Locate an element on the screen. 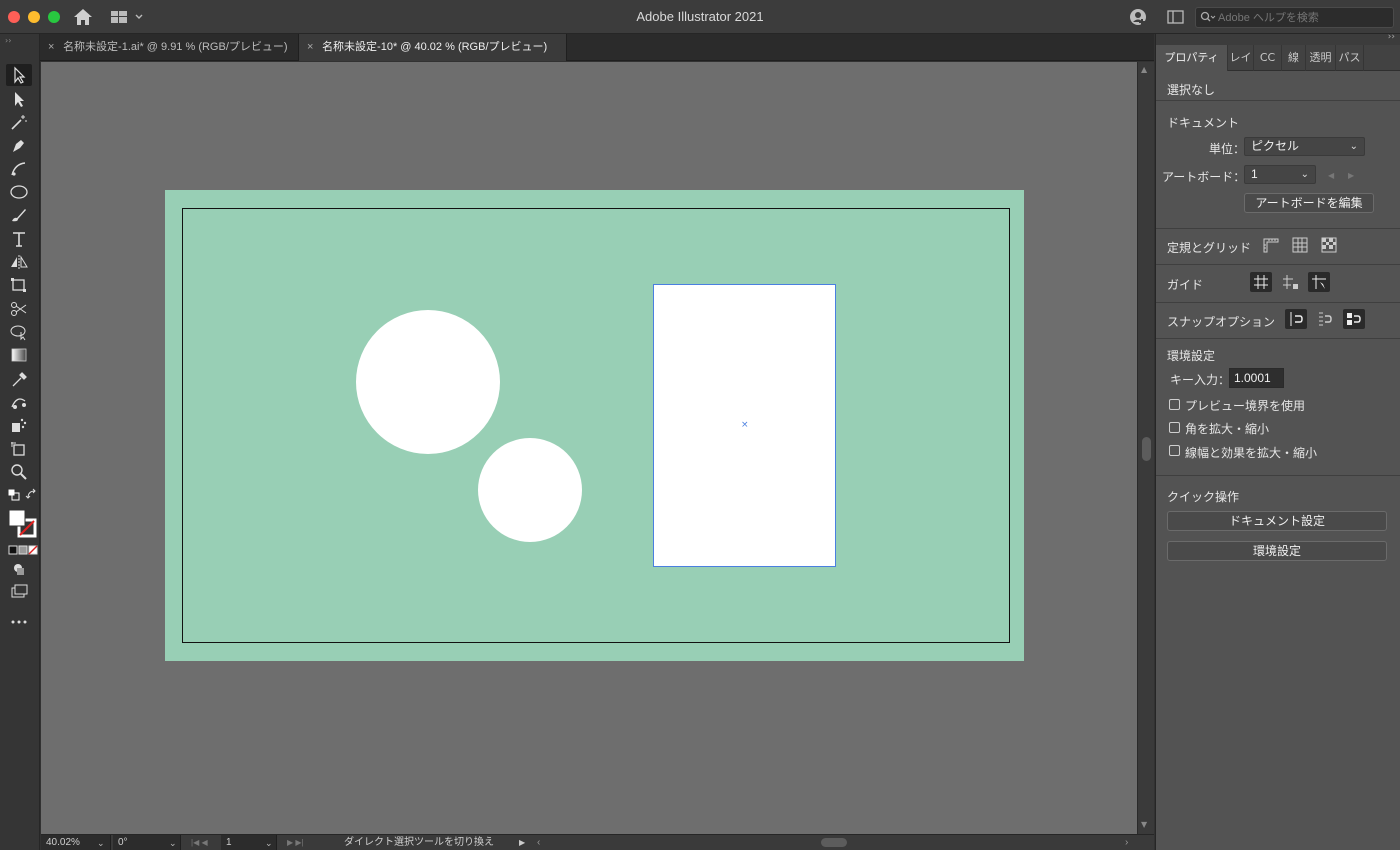  vertical-scrollbar: ▲ ▼ is located at coordinates (1145, 448).